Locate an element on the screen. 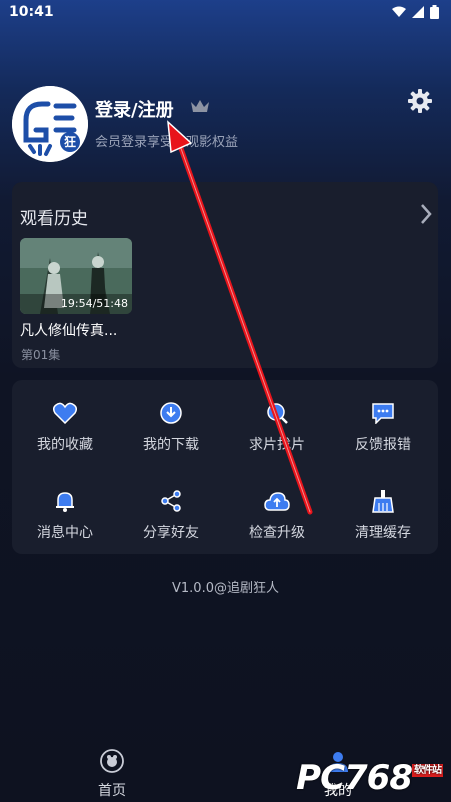 This screenshot has width=451, height=802. history-episode: 第01集 is located at coordinates (41, 355).